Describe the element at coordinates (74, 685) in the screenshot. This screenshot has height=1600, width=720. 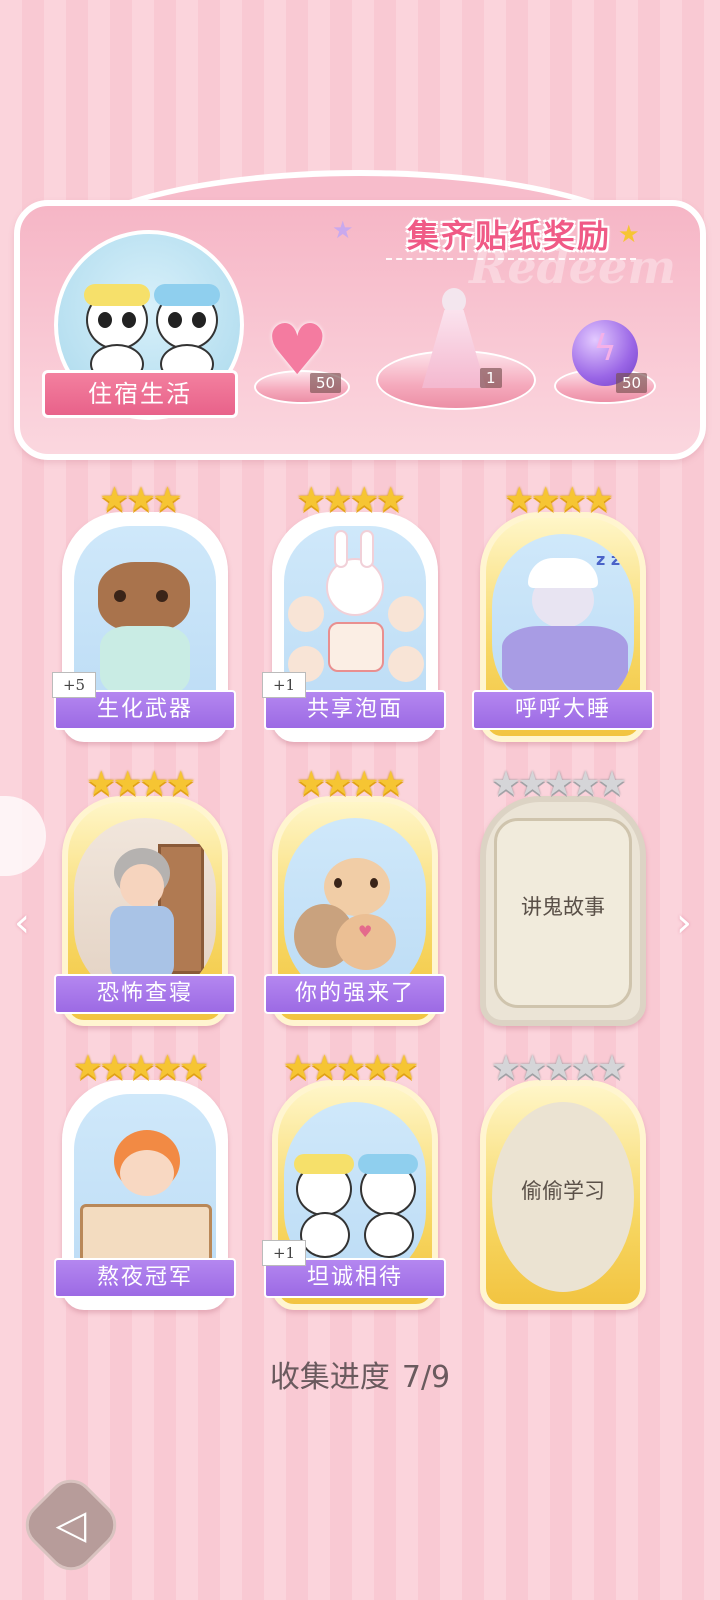
I see `duplicate-count-badge: +5` at that location.